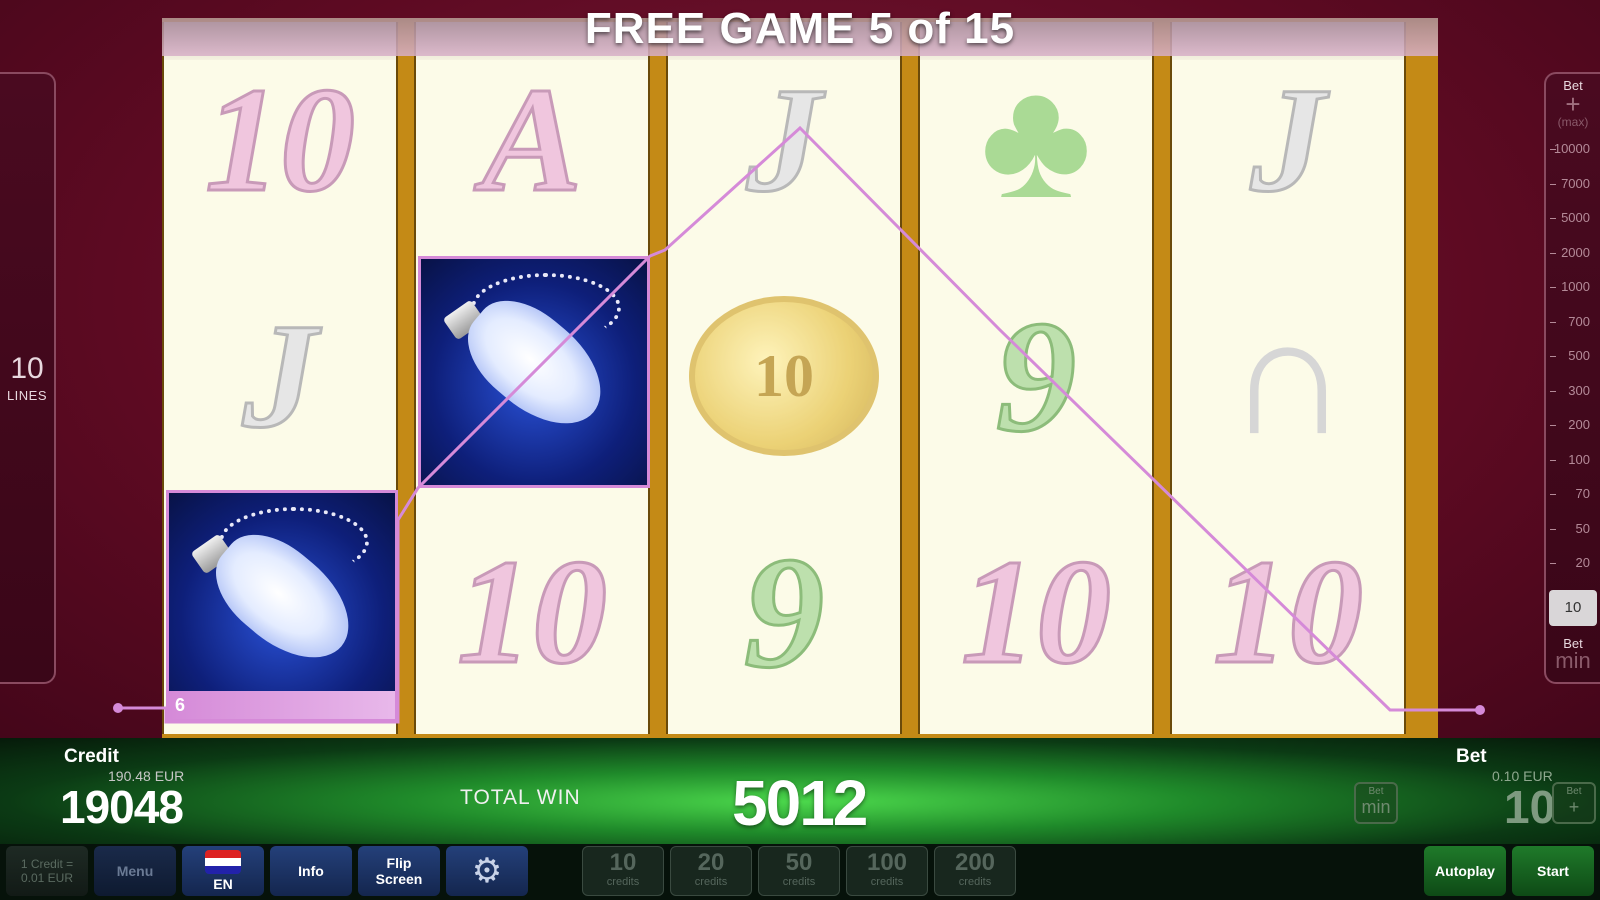 The height and width of the screenshot is (900, 1600). I want to click on credits-10-button: 10 credits, so click(623, 871).